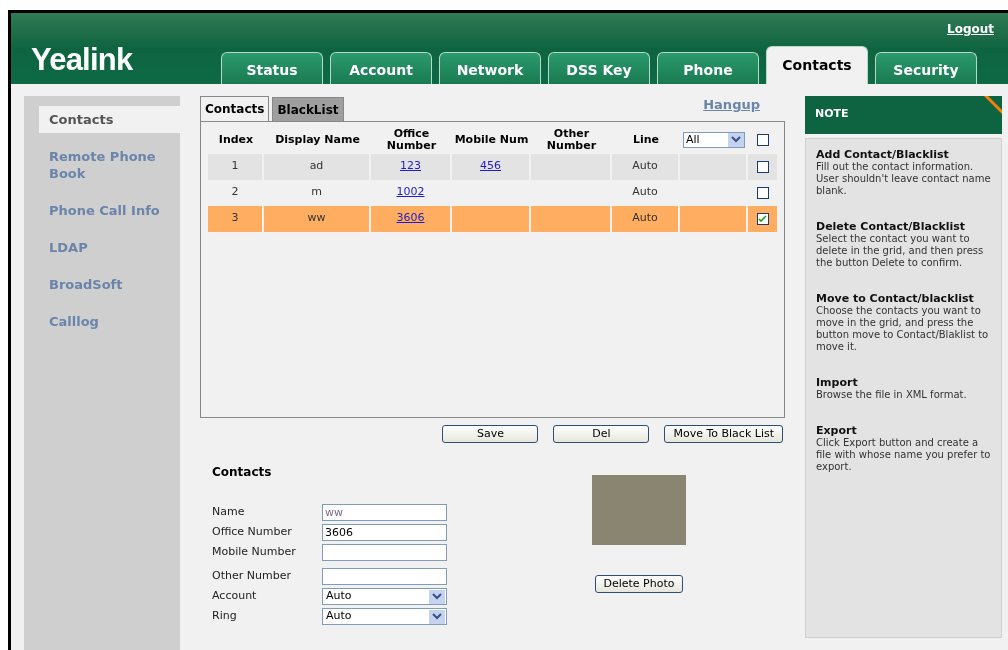 This screenshot has height=650, width=1008. What do you see at coordinates (993, 104) in the screenshot?
I see `corner-fold-icon` at bounding box center [993, 104].